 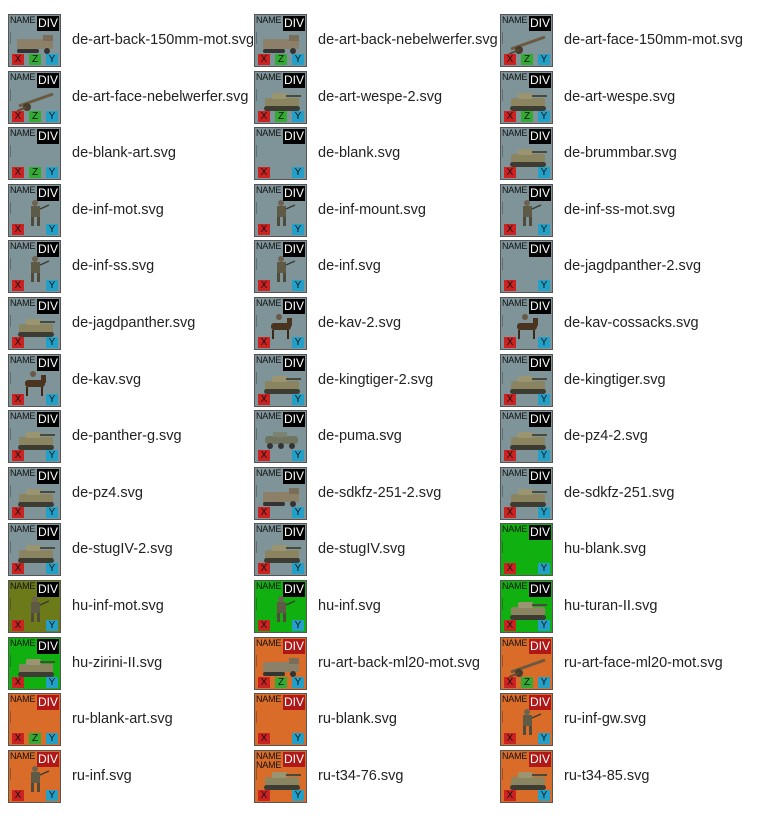 What do you see at coordinates (376, 550) in the screenshot?
I see `file-item: NAME DIV X Y de-stugIV.svg` at bounding box center [376, 550].